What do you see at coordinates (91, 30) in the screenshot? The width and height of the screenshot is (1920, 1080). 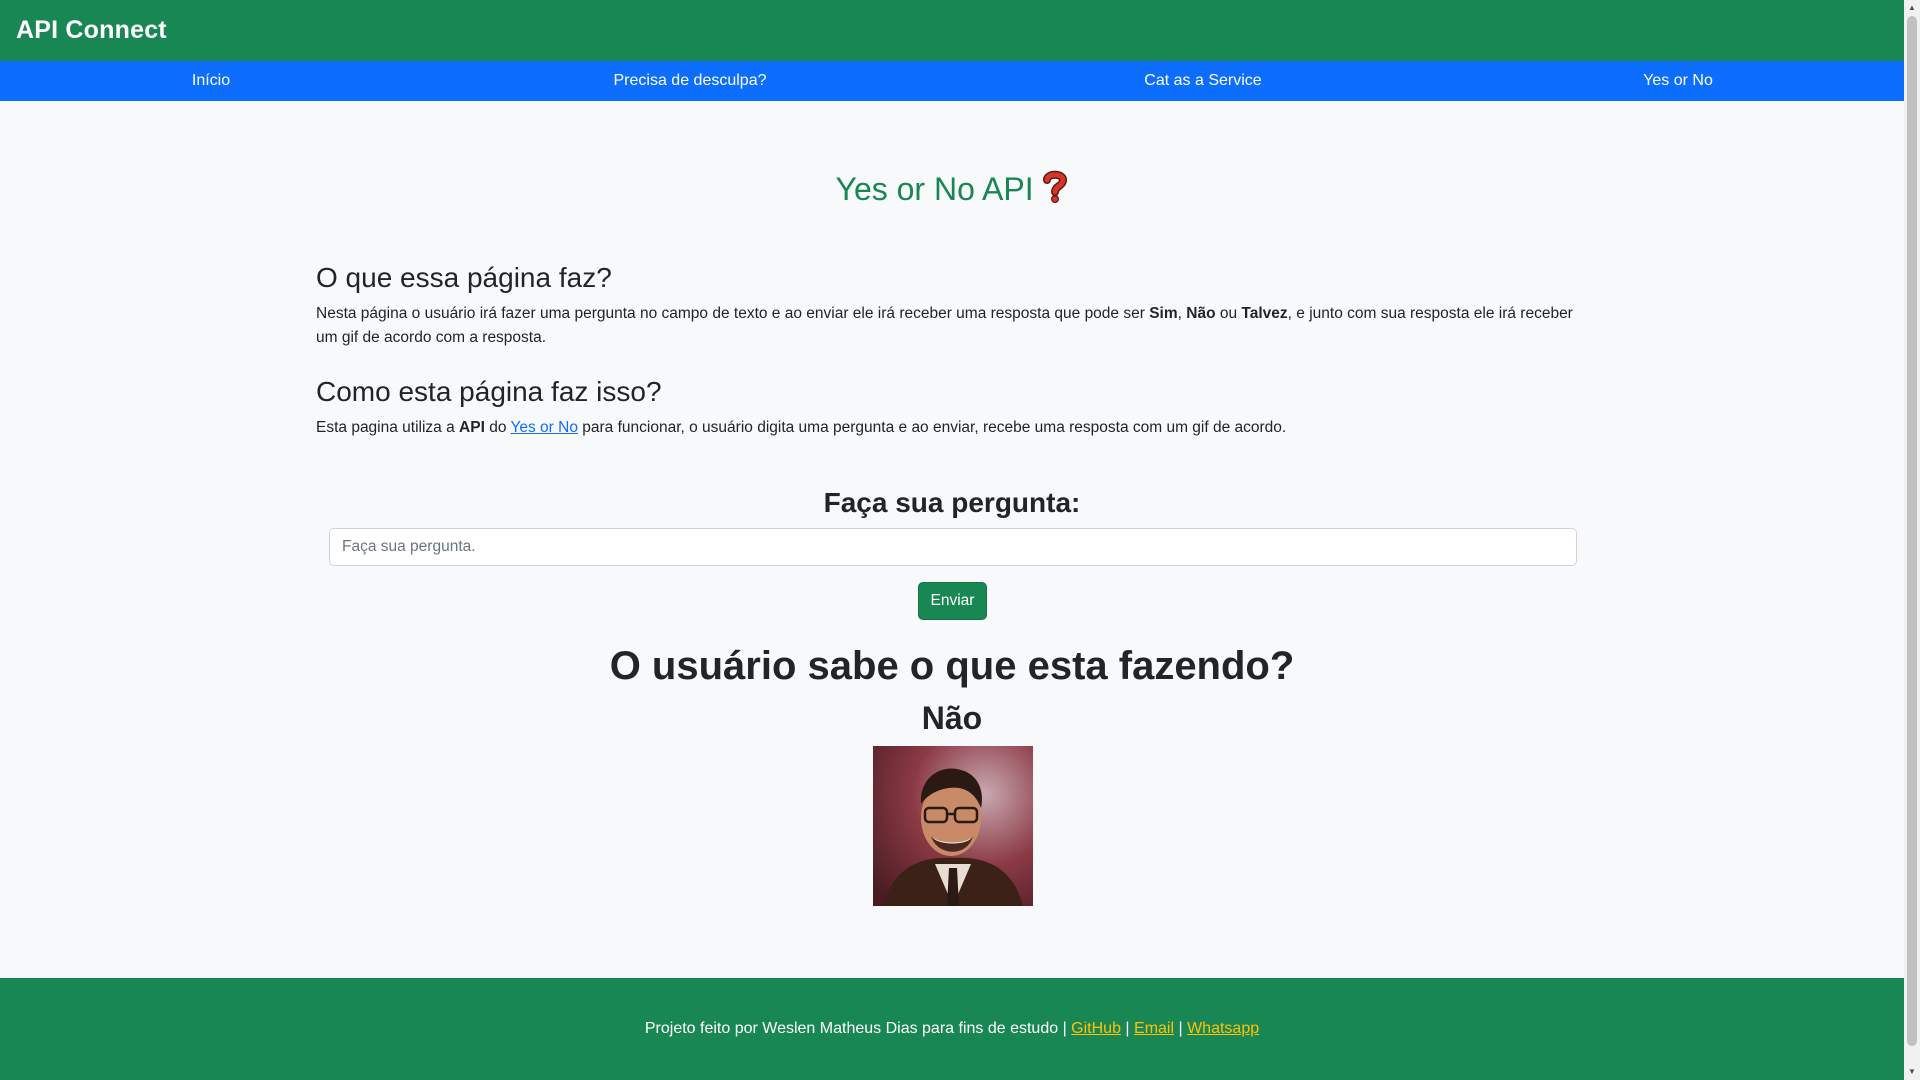 I see `brand-logo: API Connect` at bounding box center [91, 30].